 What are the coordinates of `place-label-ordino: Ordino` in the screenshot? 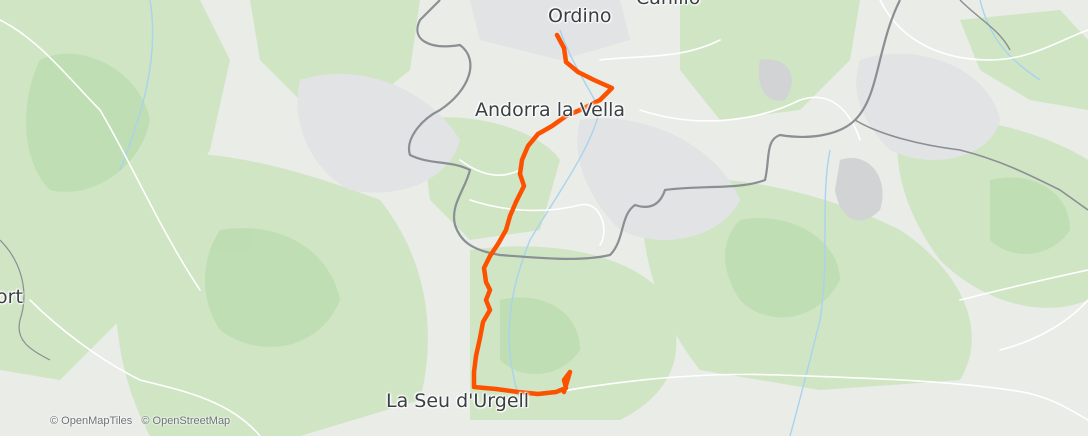 It's located at (580, 16).